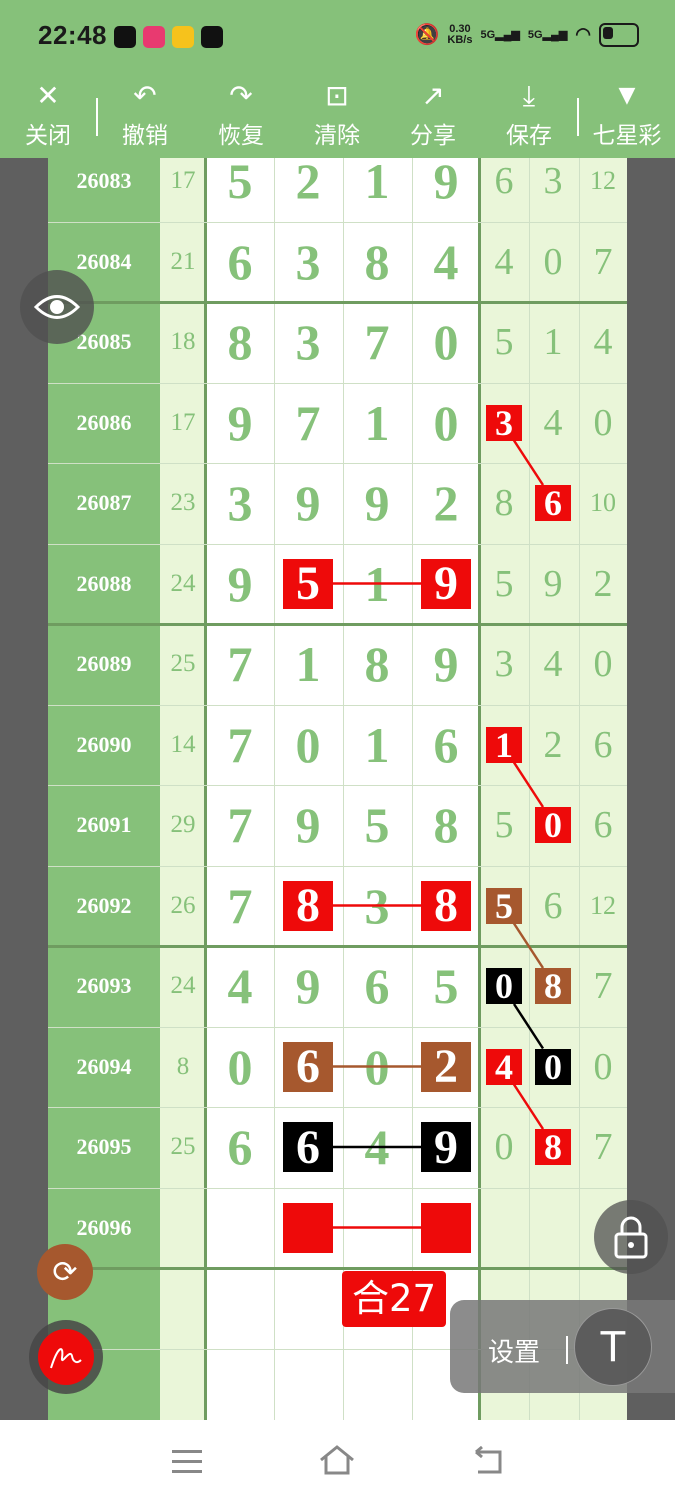  What do you see at coordinates (433, 114) in the screenshot?
I see `share-button: ↗ 分享` at bounding box center [433, 114].